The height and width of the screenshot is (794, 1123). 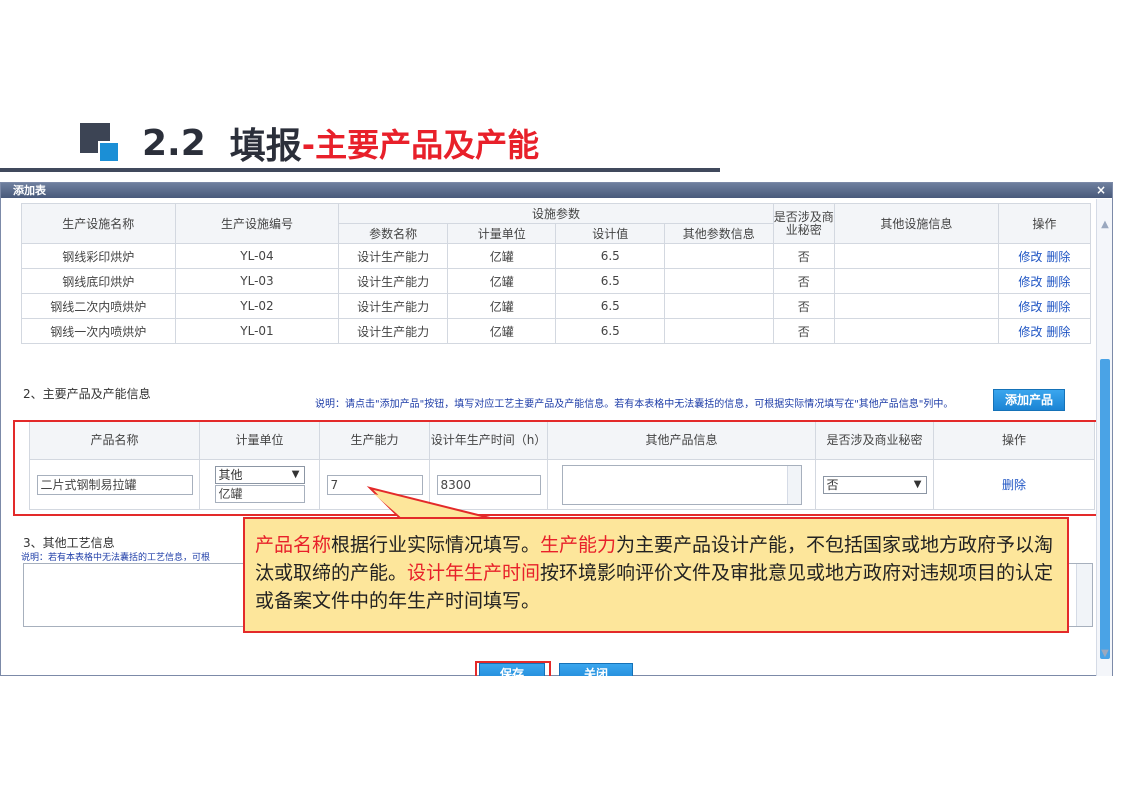 I want to click on table-row: 钢线底印烘炉 YL-03 设计生产能力 亿罐 6.5 否 修改 删除, so click(x=556, y=281).